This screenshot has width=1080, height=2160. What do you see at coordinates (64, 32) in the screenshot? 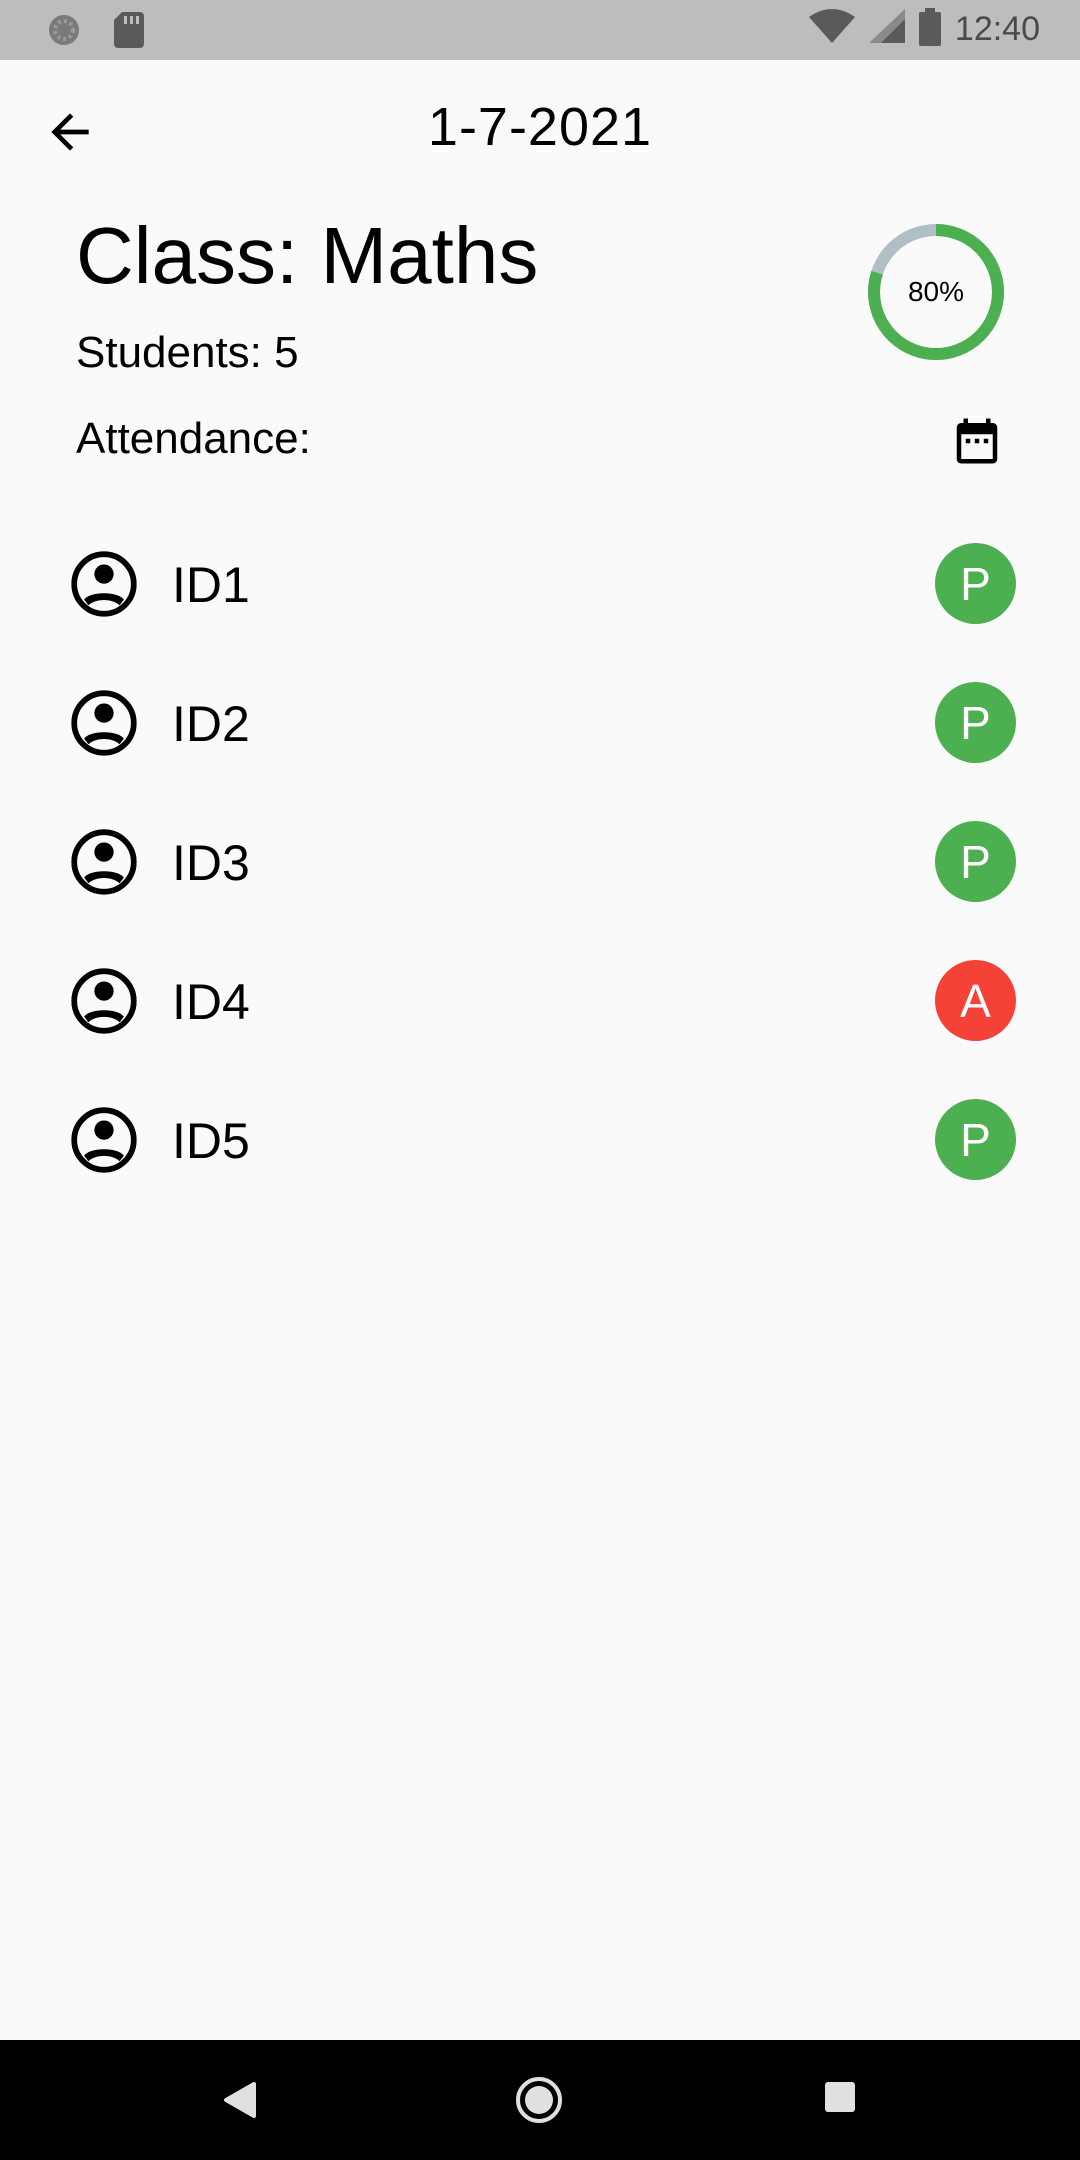
I see `settings-icon` at bounding box center [64, 32].